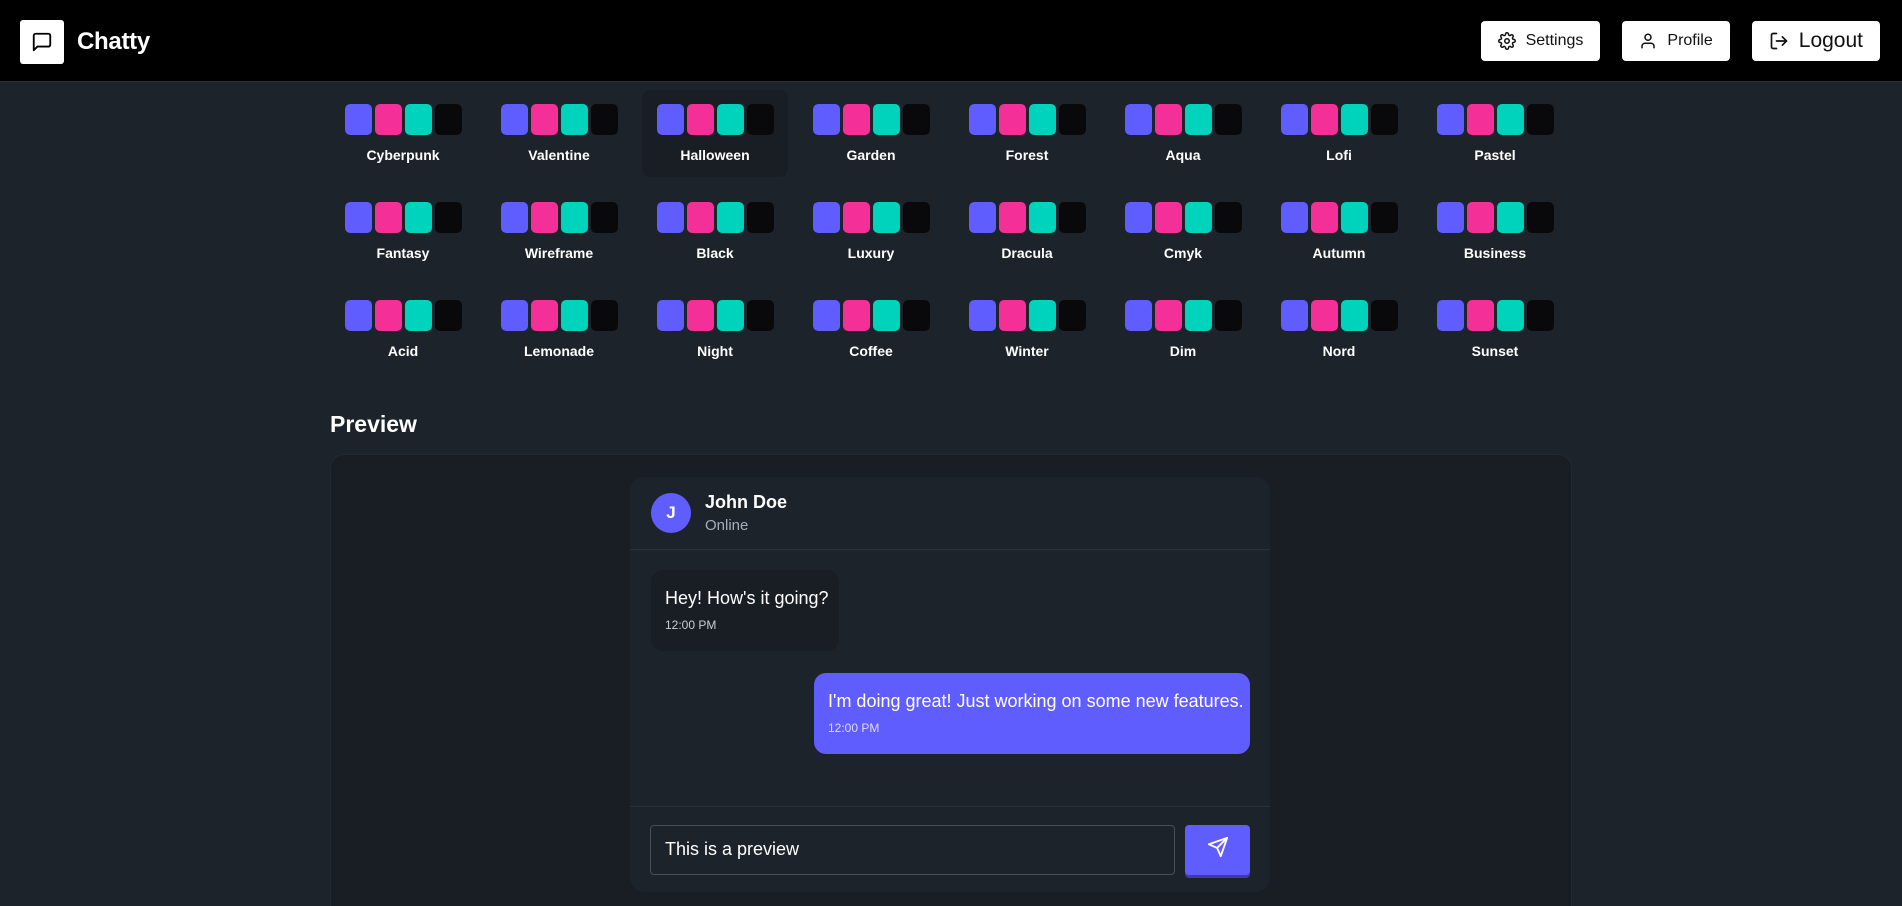 The image size is (1902, 906). I want to click on theme-option-sunset: Sunset, so click(1495, 329).